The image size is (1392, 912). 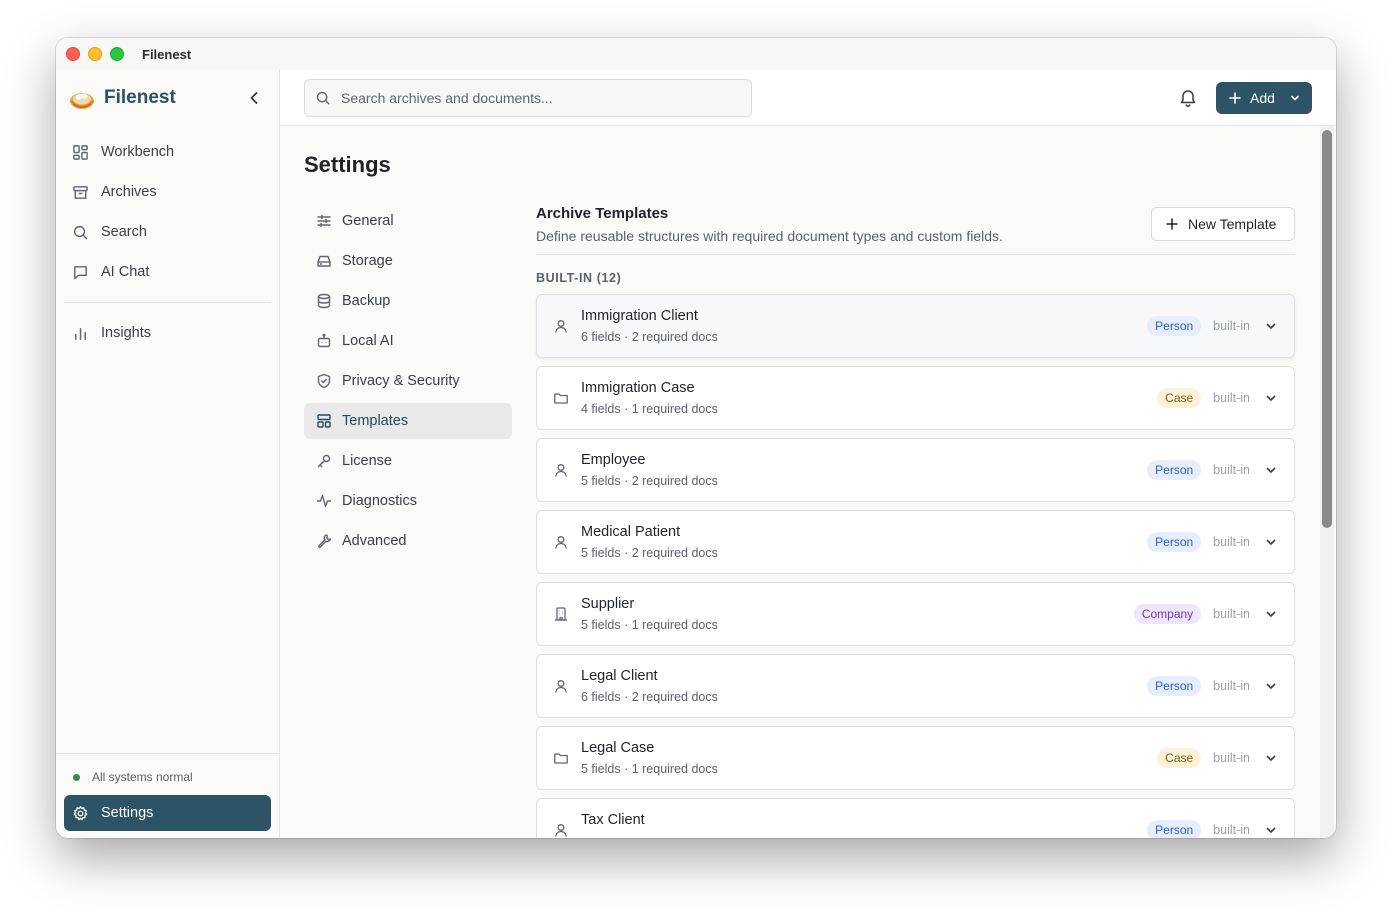 What do you see at coordinates (117, 54) in the screenshot?
I see `zoom-window-button` at bounding box center [117, 54].